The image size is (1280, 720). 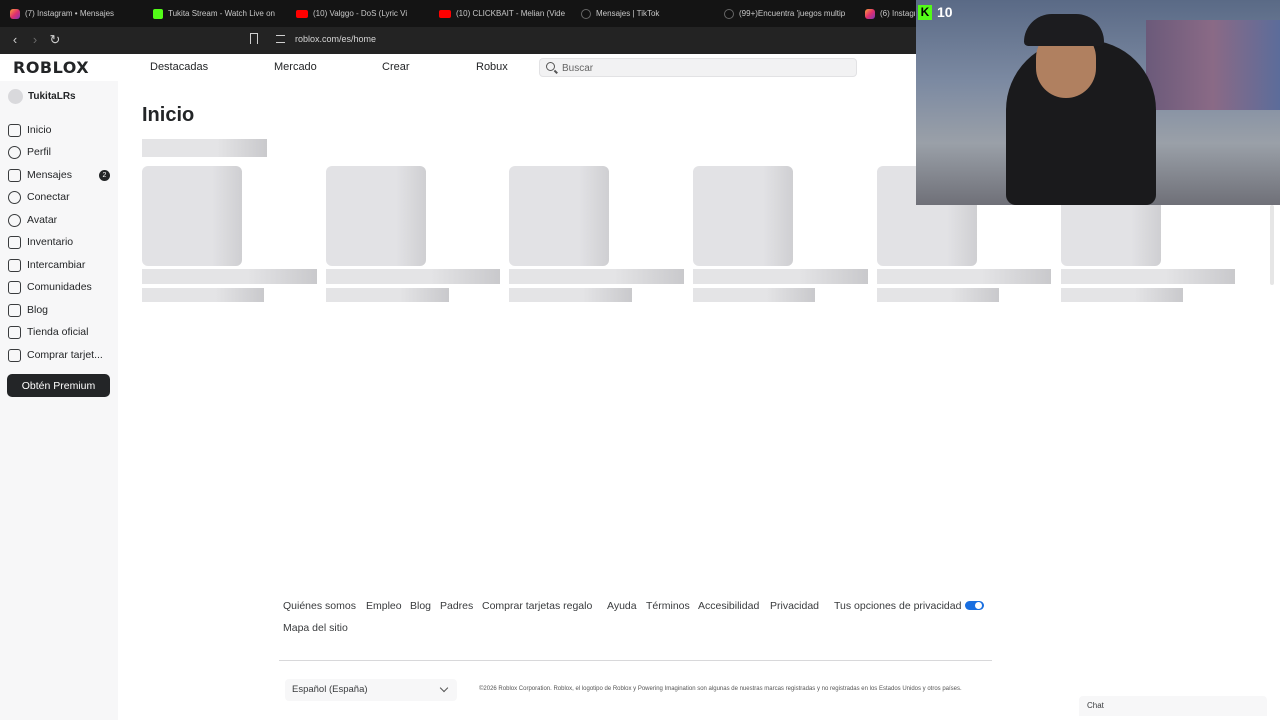 I want to click on search-box, so click(x=698, y=67).